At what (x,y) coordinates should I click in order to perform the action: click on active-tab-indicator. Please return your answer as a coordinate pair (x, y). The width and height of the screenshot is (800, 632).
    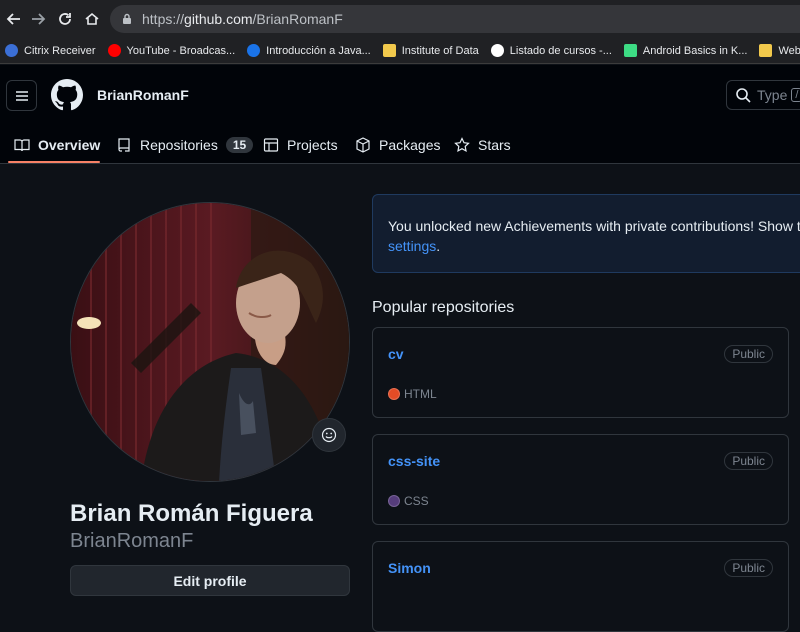
    Looking at the image, I should click on (54, 162).